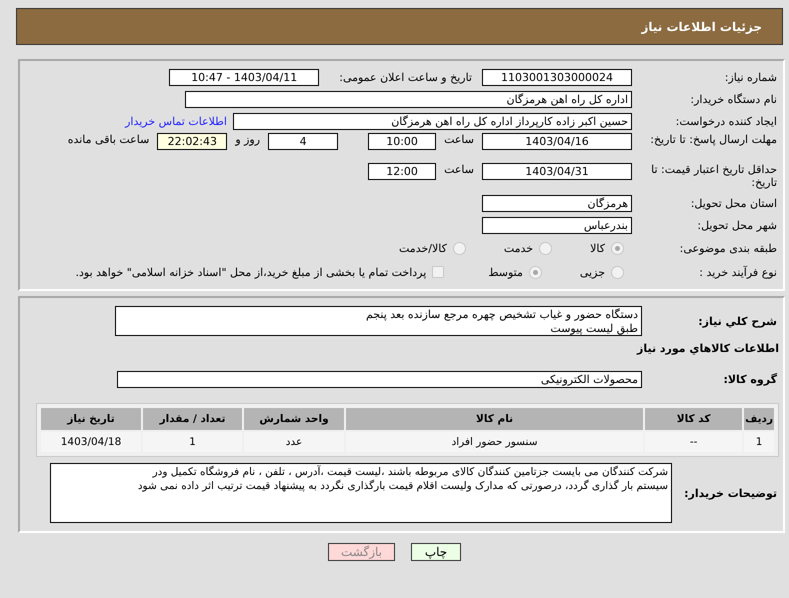  I want to click on field-label: استان محل تحویل:, so click(734, 203).